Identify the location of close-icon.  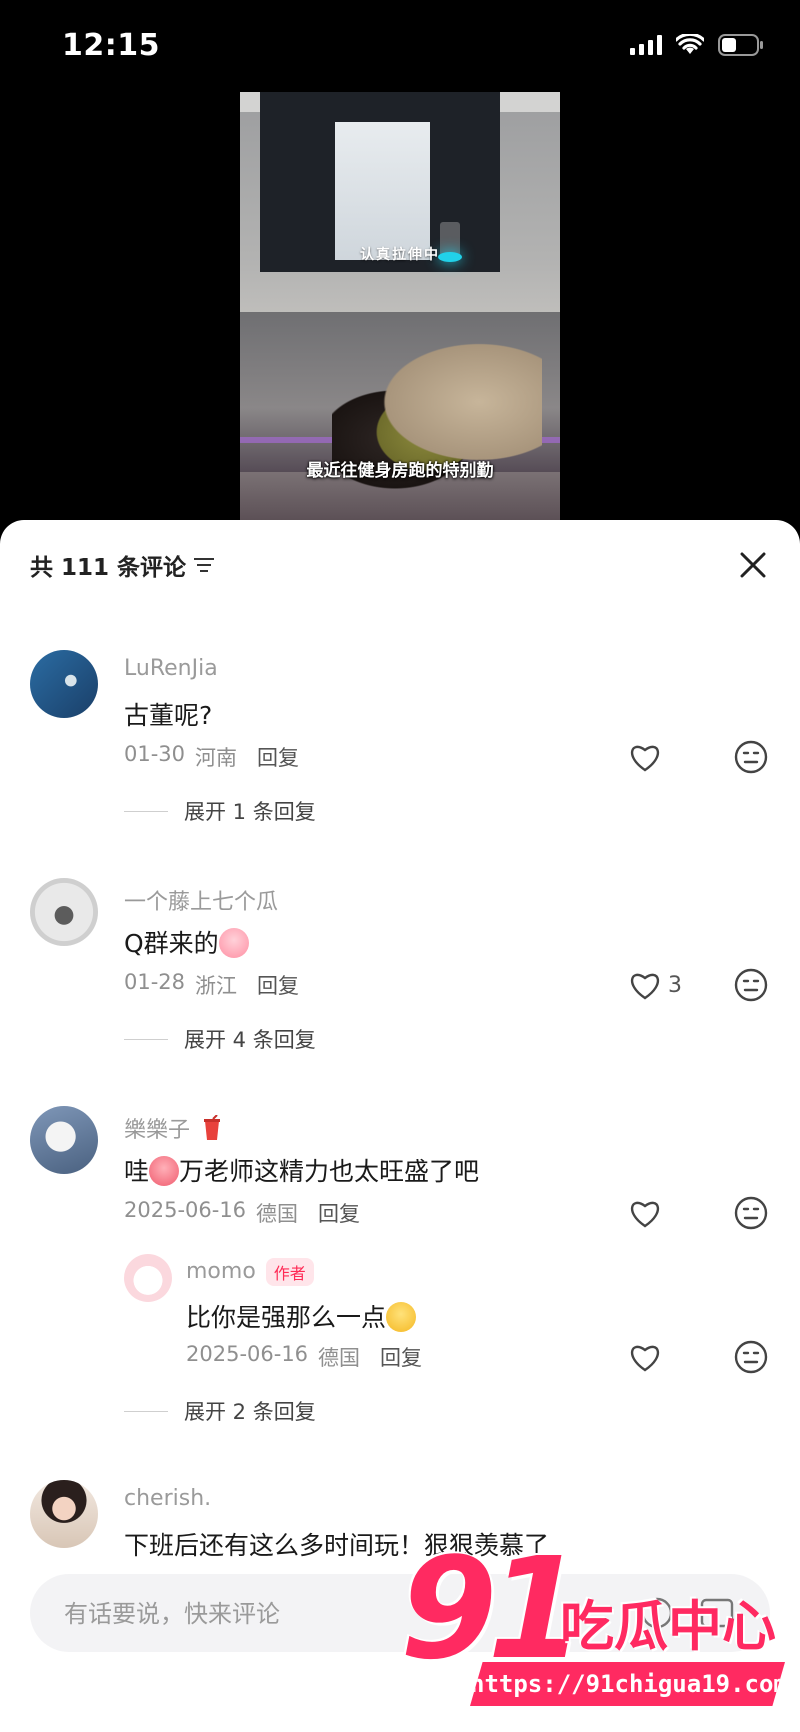
(753, 565).